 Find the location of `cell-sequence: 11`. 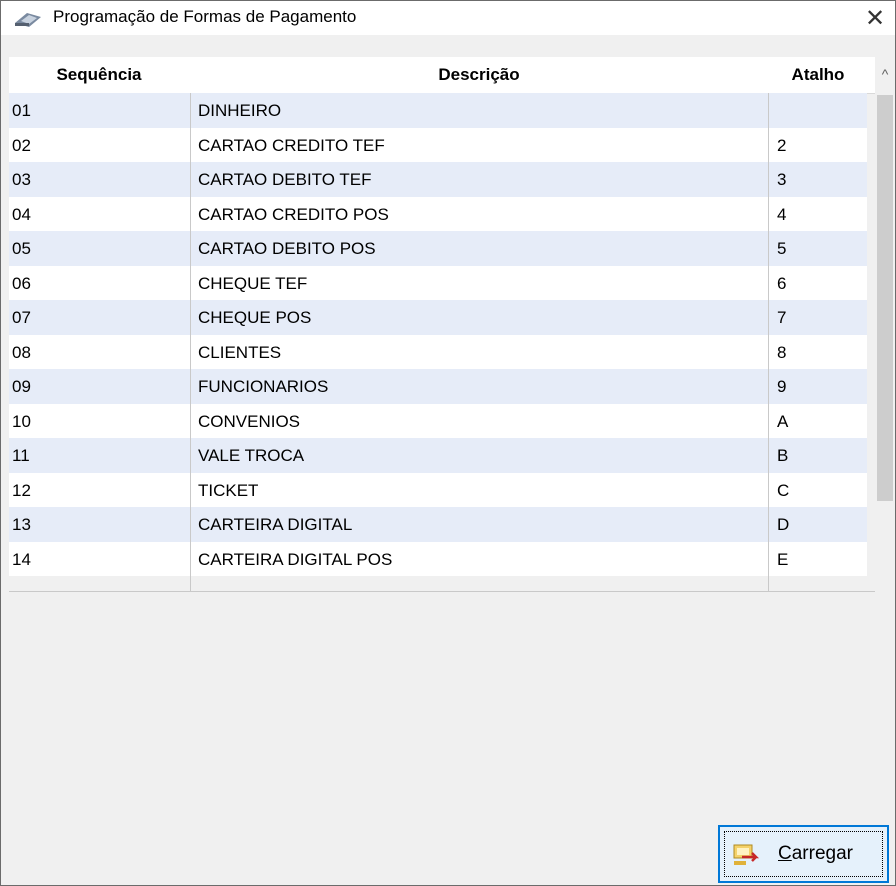

cell-sequence: 11 is located at coordinates (101, 455).